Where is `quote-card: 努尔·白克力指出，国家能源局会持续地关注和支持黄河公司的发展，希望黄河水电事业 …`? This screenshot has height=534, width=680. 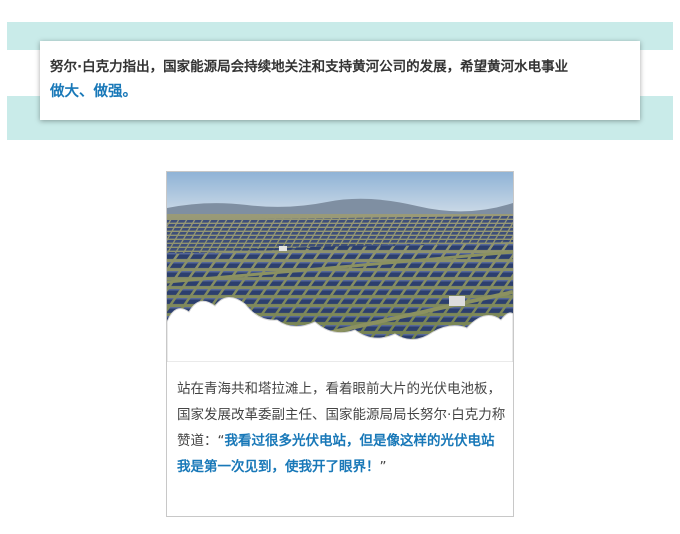
quote-card: 努尔·白克力指出，国家能源局会持续地关注和支持黄河公司的发展，希望黄河水电事业 … is located at coordinates (340, 80).